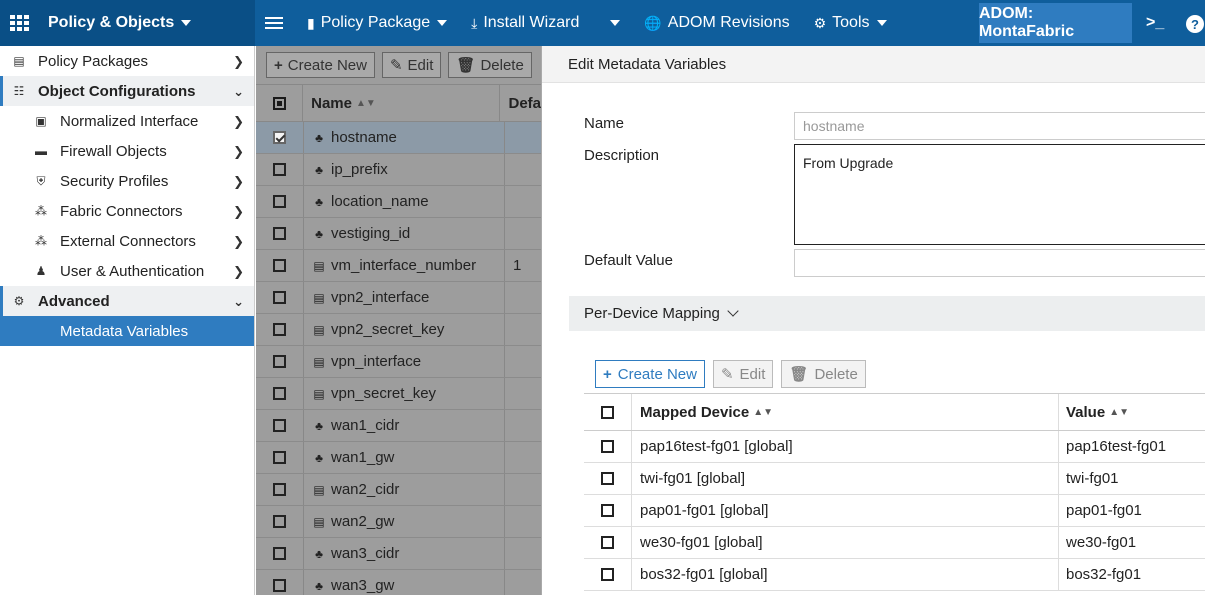 Image resolution: width=1205 pixels, height=595 pixels. Describe the element at coordinates (608, 412) in the screenshot. I see `mapping-select-all-checkbox` at that location.